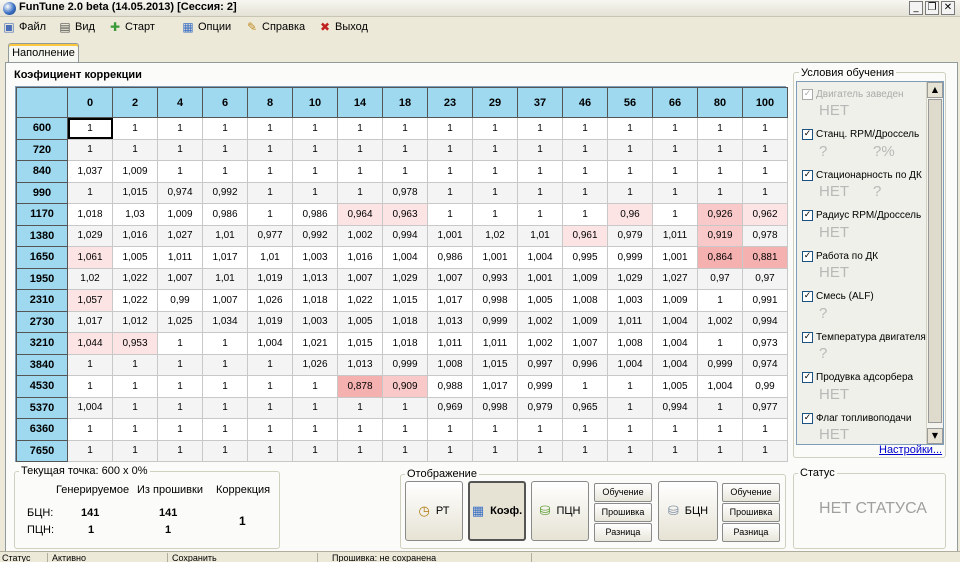 This screenshot has height=562, width=960. Describe the element at coordinates (540, 300) in the screenshot. I see `coef-cell: 1,005` at that location.